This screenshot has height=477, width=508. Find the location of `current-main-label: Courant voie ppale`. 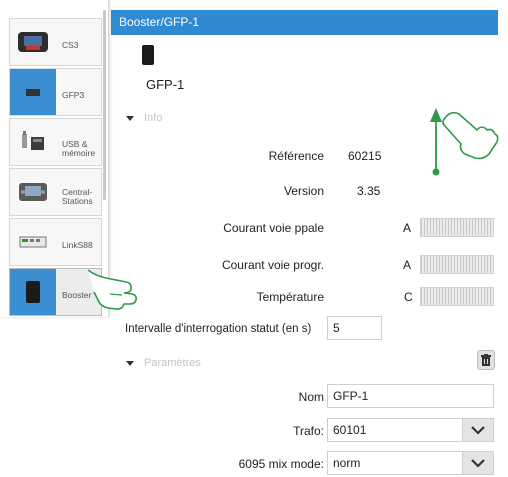

current-main-label: Courant voie ppale is located at coordinates (273, 228).